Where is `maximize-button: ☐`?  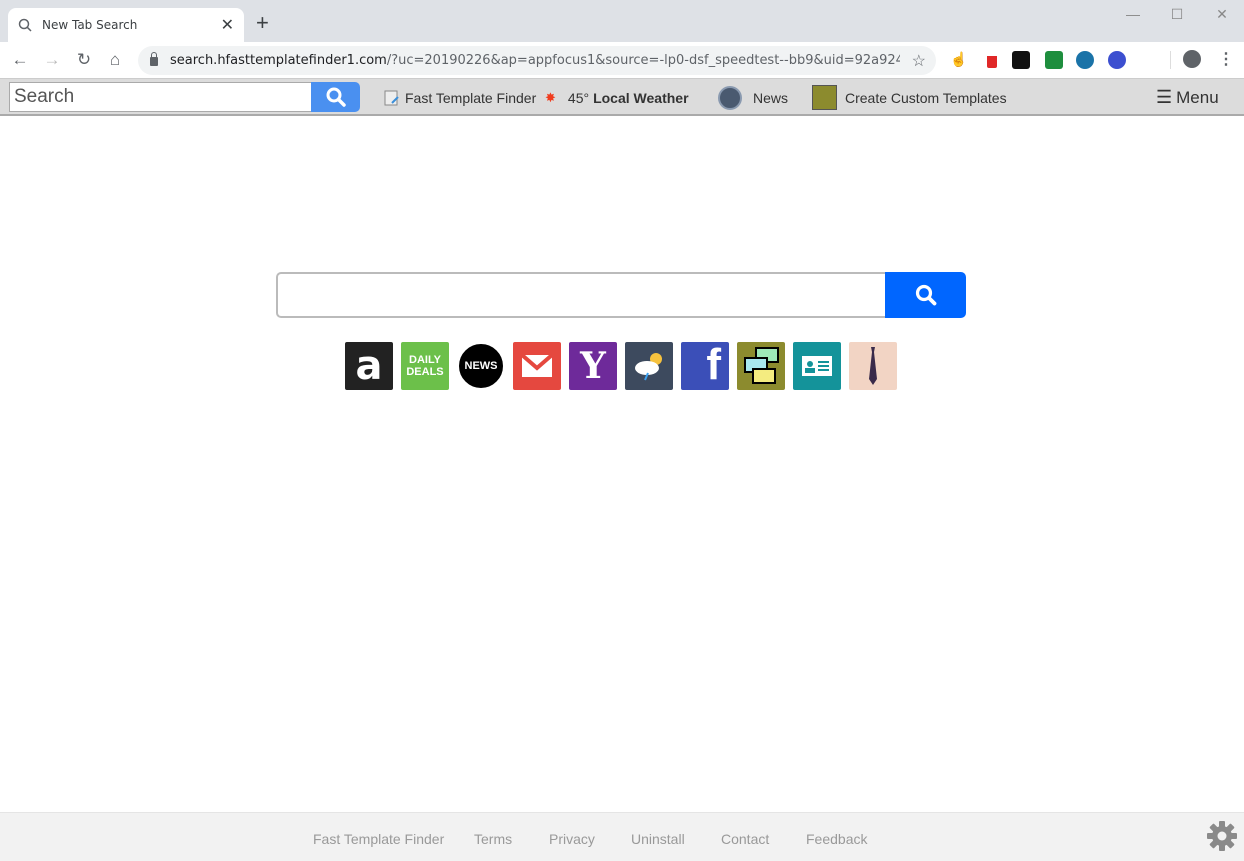
maximize-button: ☐ is located at coordinates (1177, 14).